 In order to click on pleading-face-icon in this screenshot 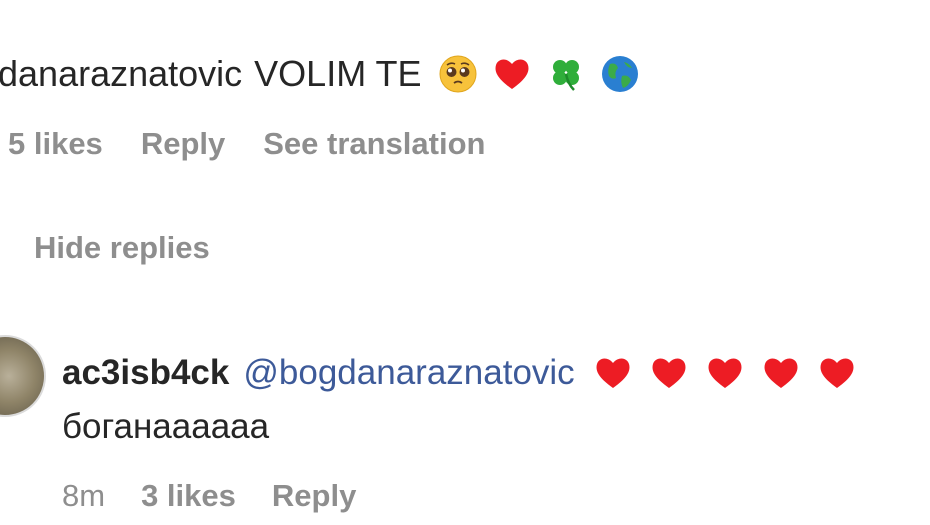, I will do `click(458, 74)`.